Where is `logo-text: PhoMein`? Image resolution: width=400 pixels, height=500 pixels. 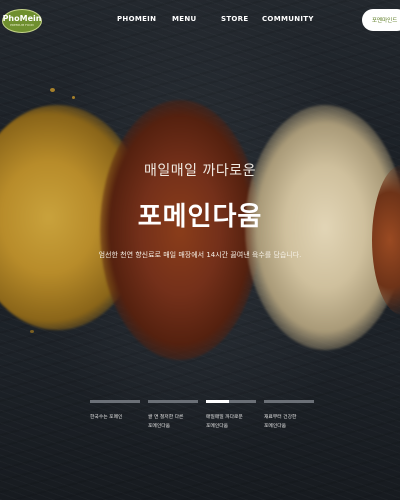
logo-text: PhoMein is located at coordinates (22, 18).